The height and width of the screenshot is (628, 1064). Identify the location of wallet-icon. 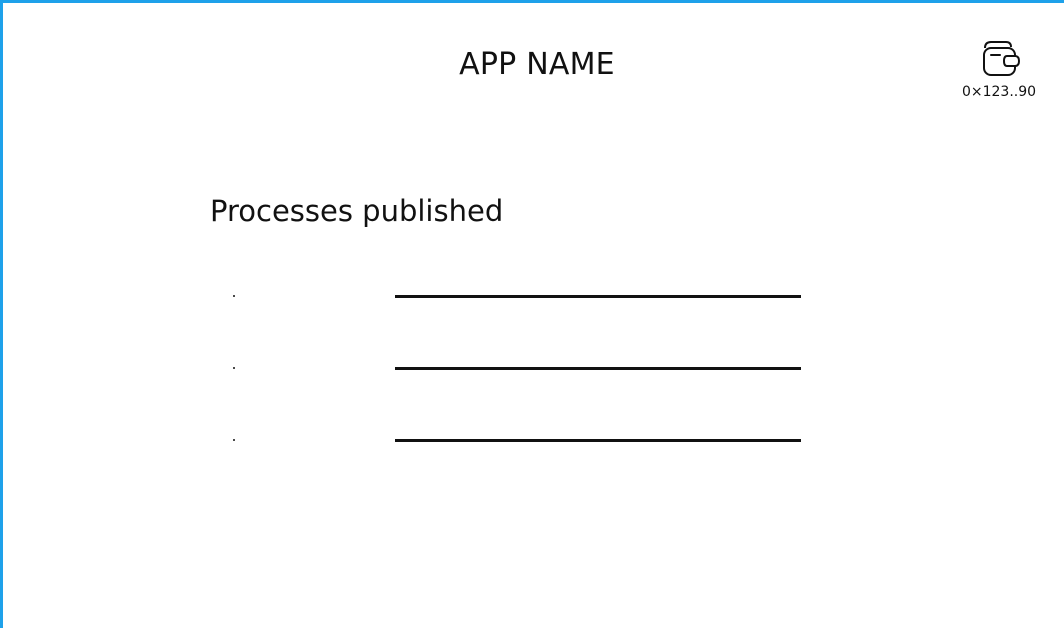
(1002, 58).